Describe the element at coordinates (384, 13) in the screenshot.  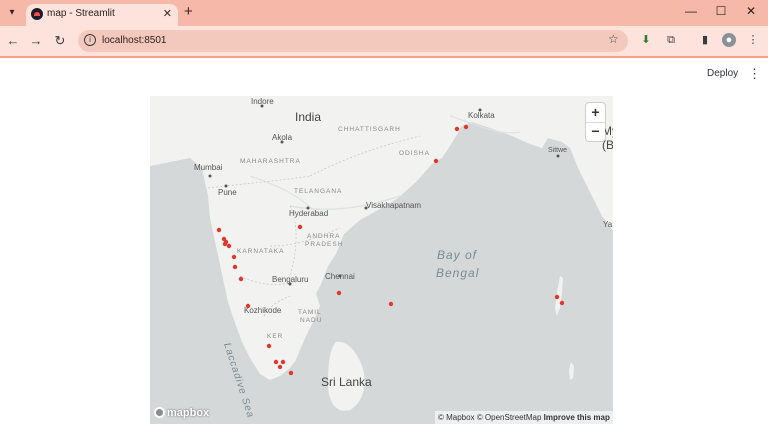
I see `tab-strip: ▾ map - Streamlit ✕ + — ☐ ✕` at that location.